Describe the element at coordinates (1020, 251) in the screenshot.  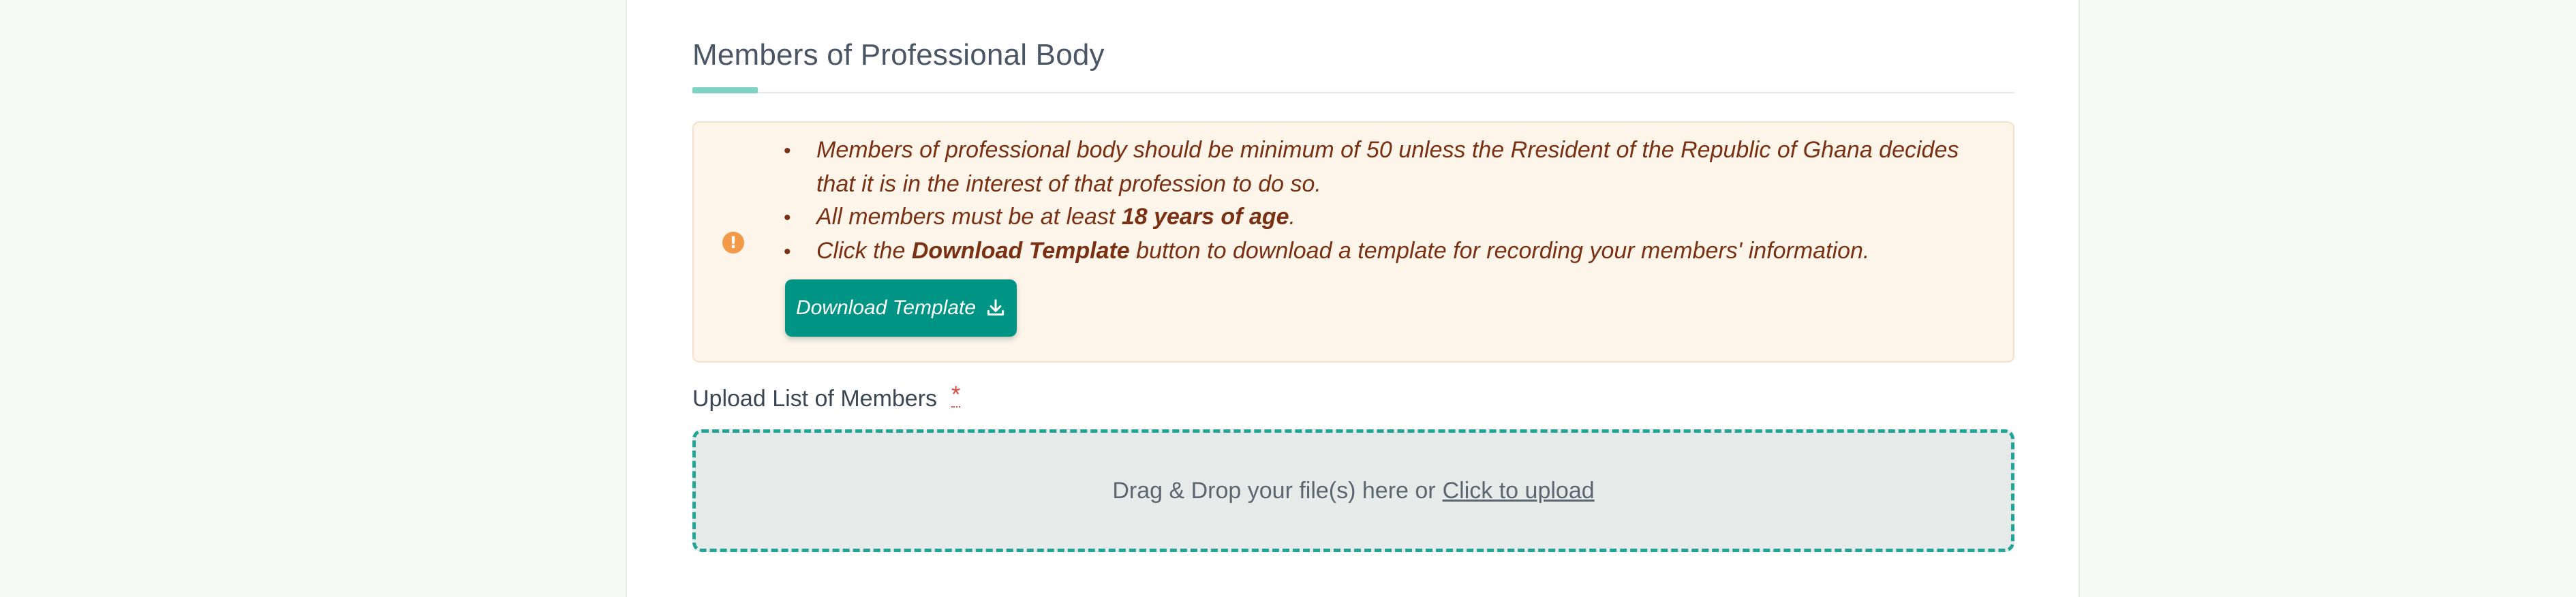
I see `requirement-text-emphasis: Download Template` at that location.